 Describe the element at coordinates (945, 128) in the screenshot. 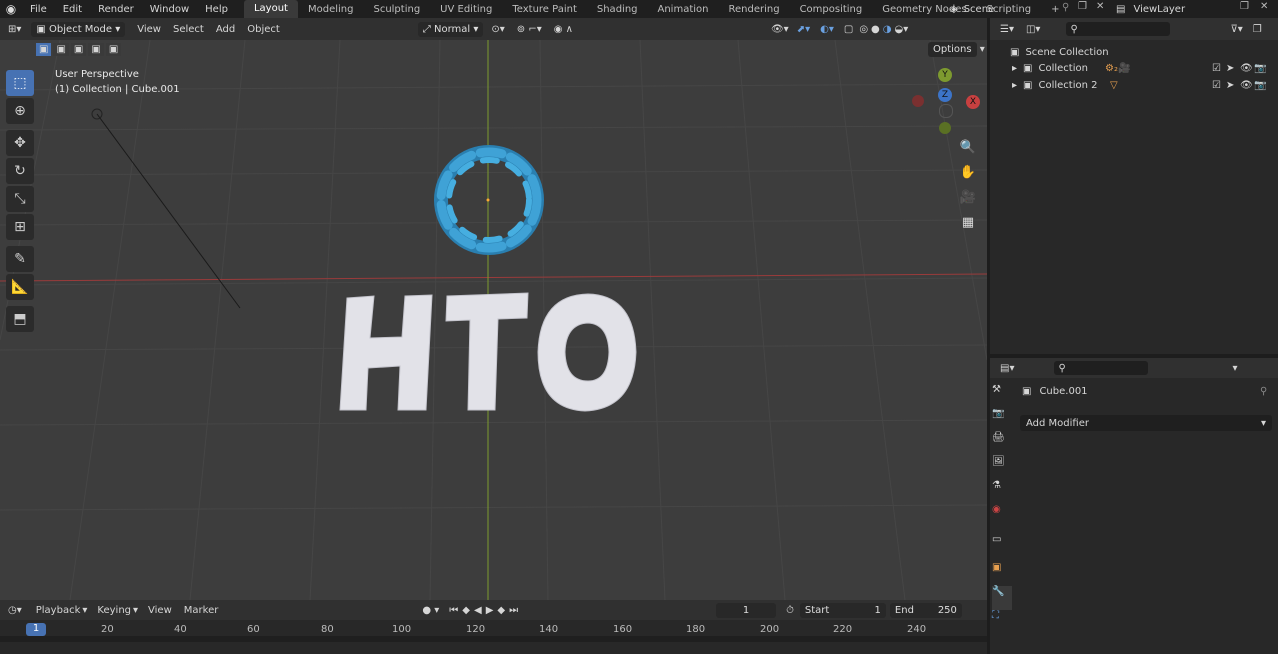

I see `gizmo-neg-y` at that location.